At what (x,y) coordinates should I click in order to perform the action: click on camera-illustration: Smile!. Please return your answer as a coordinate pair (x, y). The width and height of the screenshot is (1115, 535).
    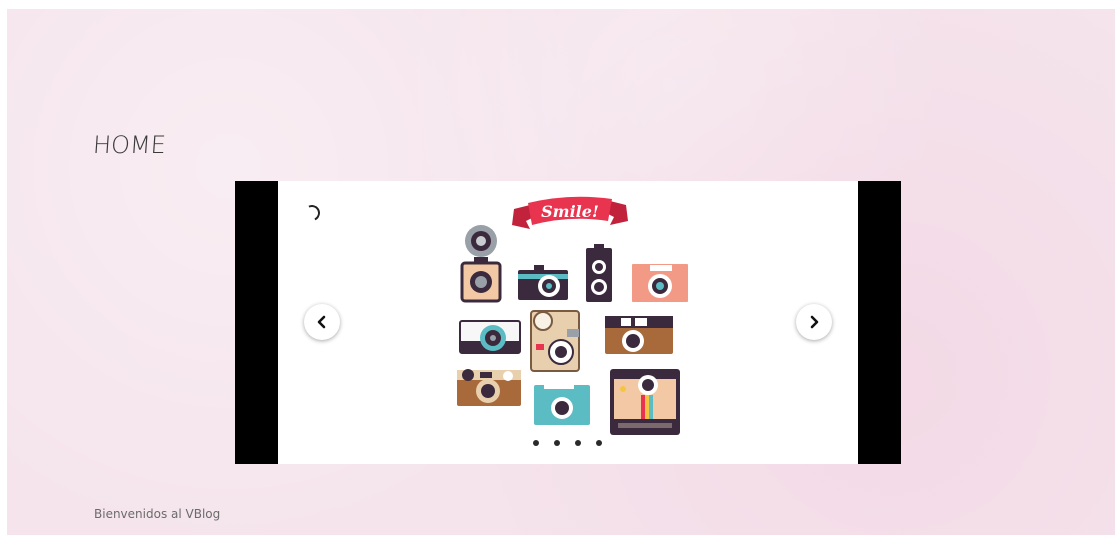
    Looking at the image, I should click on (573, 315).